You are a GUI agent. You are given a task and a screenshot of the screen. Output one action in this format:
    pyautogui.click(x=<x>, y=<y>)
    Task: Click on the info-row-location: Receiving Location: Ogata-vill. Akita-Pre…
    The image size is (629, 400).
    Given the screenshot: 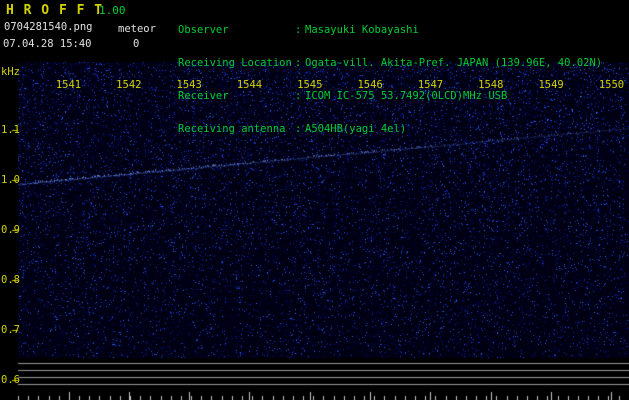 What is the action you would take?
    pyautogui.click(x=390, y=64)
    